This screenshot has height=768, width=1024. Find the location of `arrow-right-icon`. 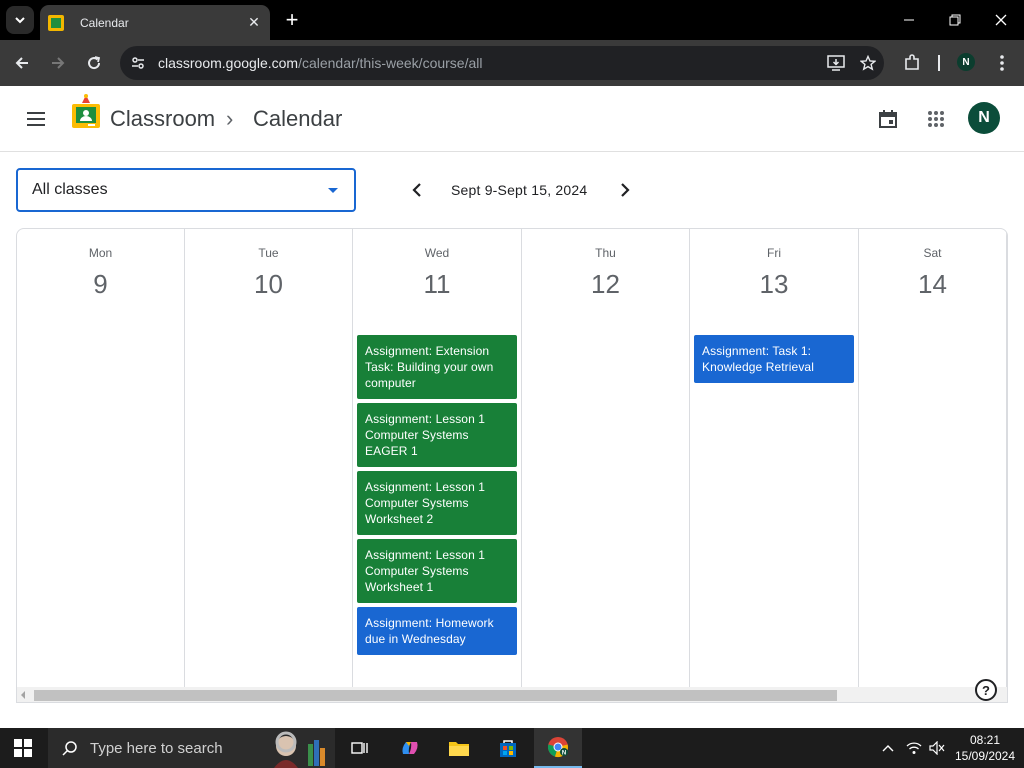

arrow-right-icon is located at coordinates (58, 63).